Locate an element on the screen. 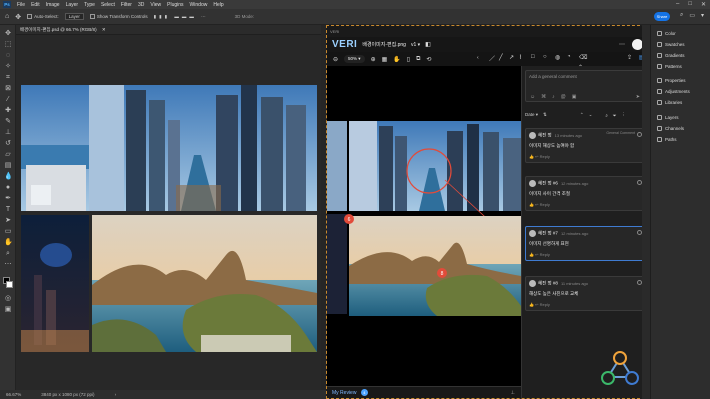 The image size is (710, 399). image-icon: ▣ is located at coordinates (574, 97).